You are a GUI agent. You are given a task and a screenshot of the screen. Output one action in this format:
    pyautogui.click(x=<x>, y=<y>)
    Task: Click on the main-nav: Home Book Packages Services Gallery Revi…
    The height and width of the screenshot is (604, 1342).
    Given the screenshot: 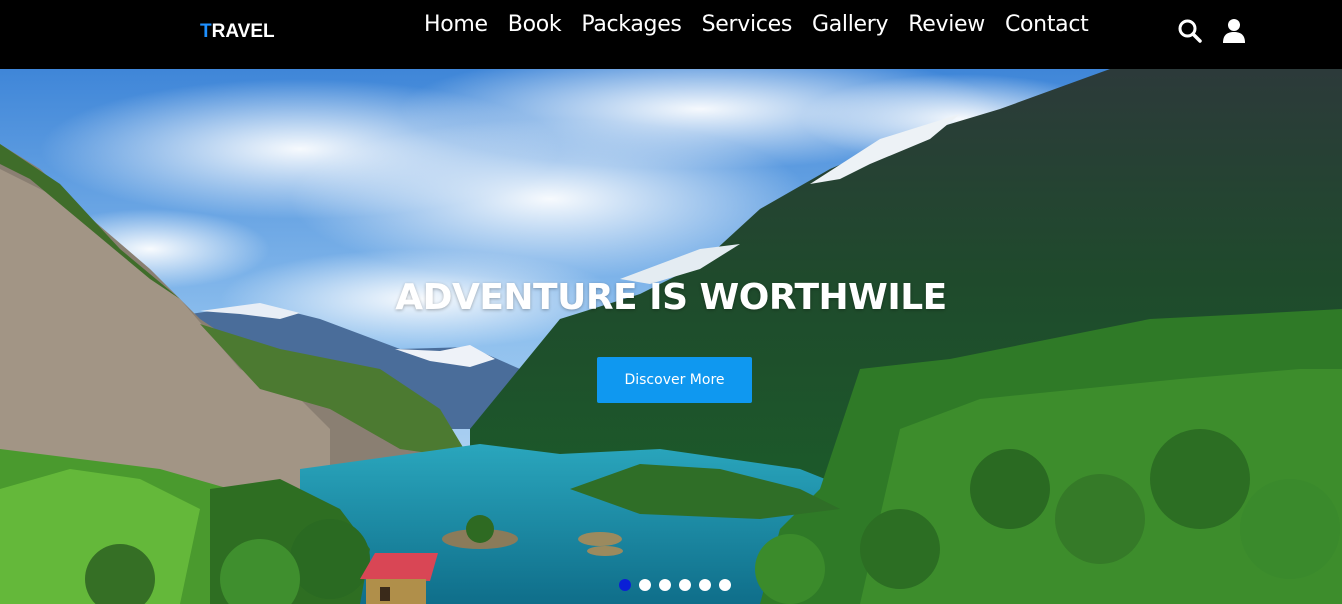 What is the action you would take?
    pyautogui.click(x=756, y=25)
    